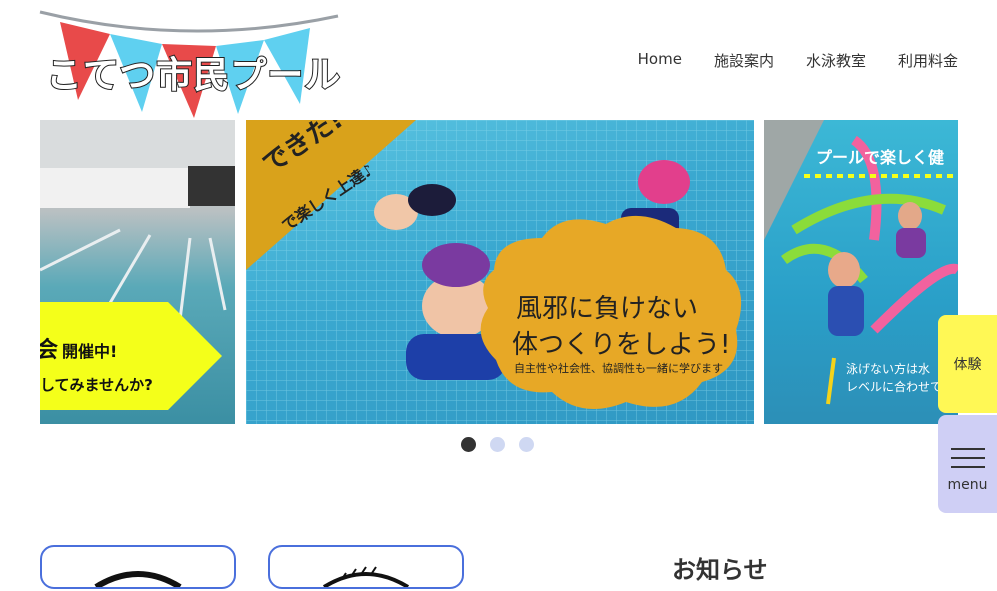 The width and height of the screenshot is (997, 591). Describe the element at coordinates (967, 464) in the screenshot. I see `menu-button: menu` at that location.